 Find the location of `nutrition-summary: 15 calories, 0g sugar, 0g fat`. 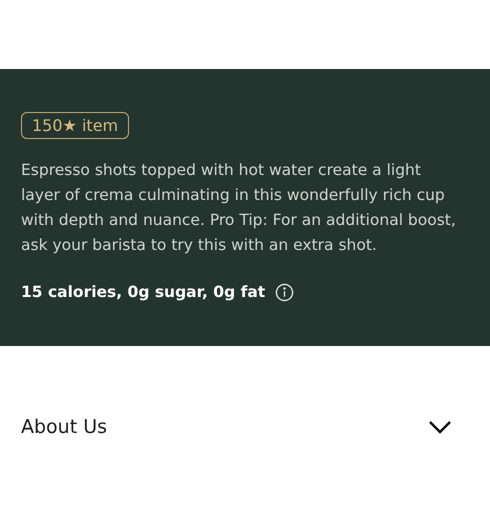

nutrition-summary: 15 calories, 0g sugar, 0g fat is located at coordinates (143, 292).